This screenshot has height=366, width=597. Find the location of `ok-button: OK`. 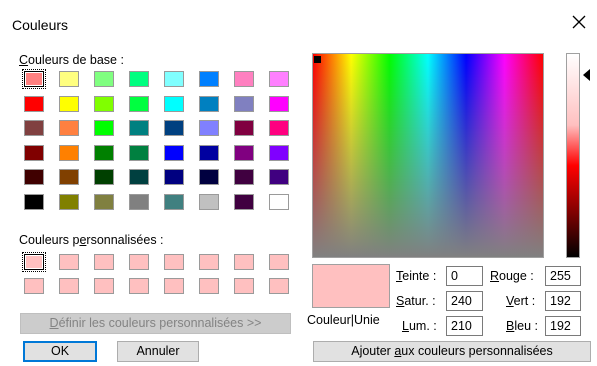

ok-button: OK is located at coordinates (60, 351).